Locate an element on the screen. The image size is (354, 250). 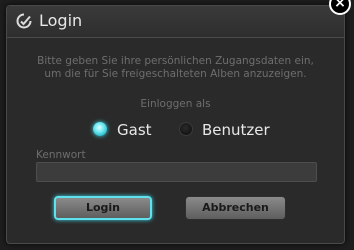
radio-guest is located at coordinates (100, 129).